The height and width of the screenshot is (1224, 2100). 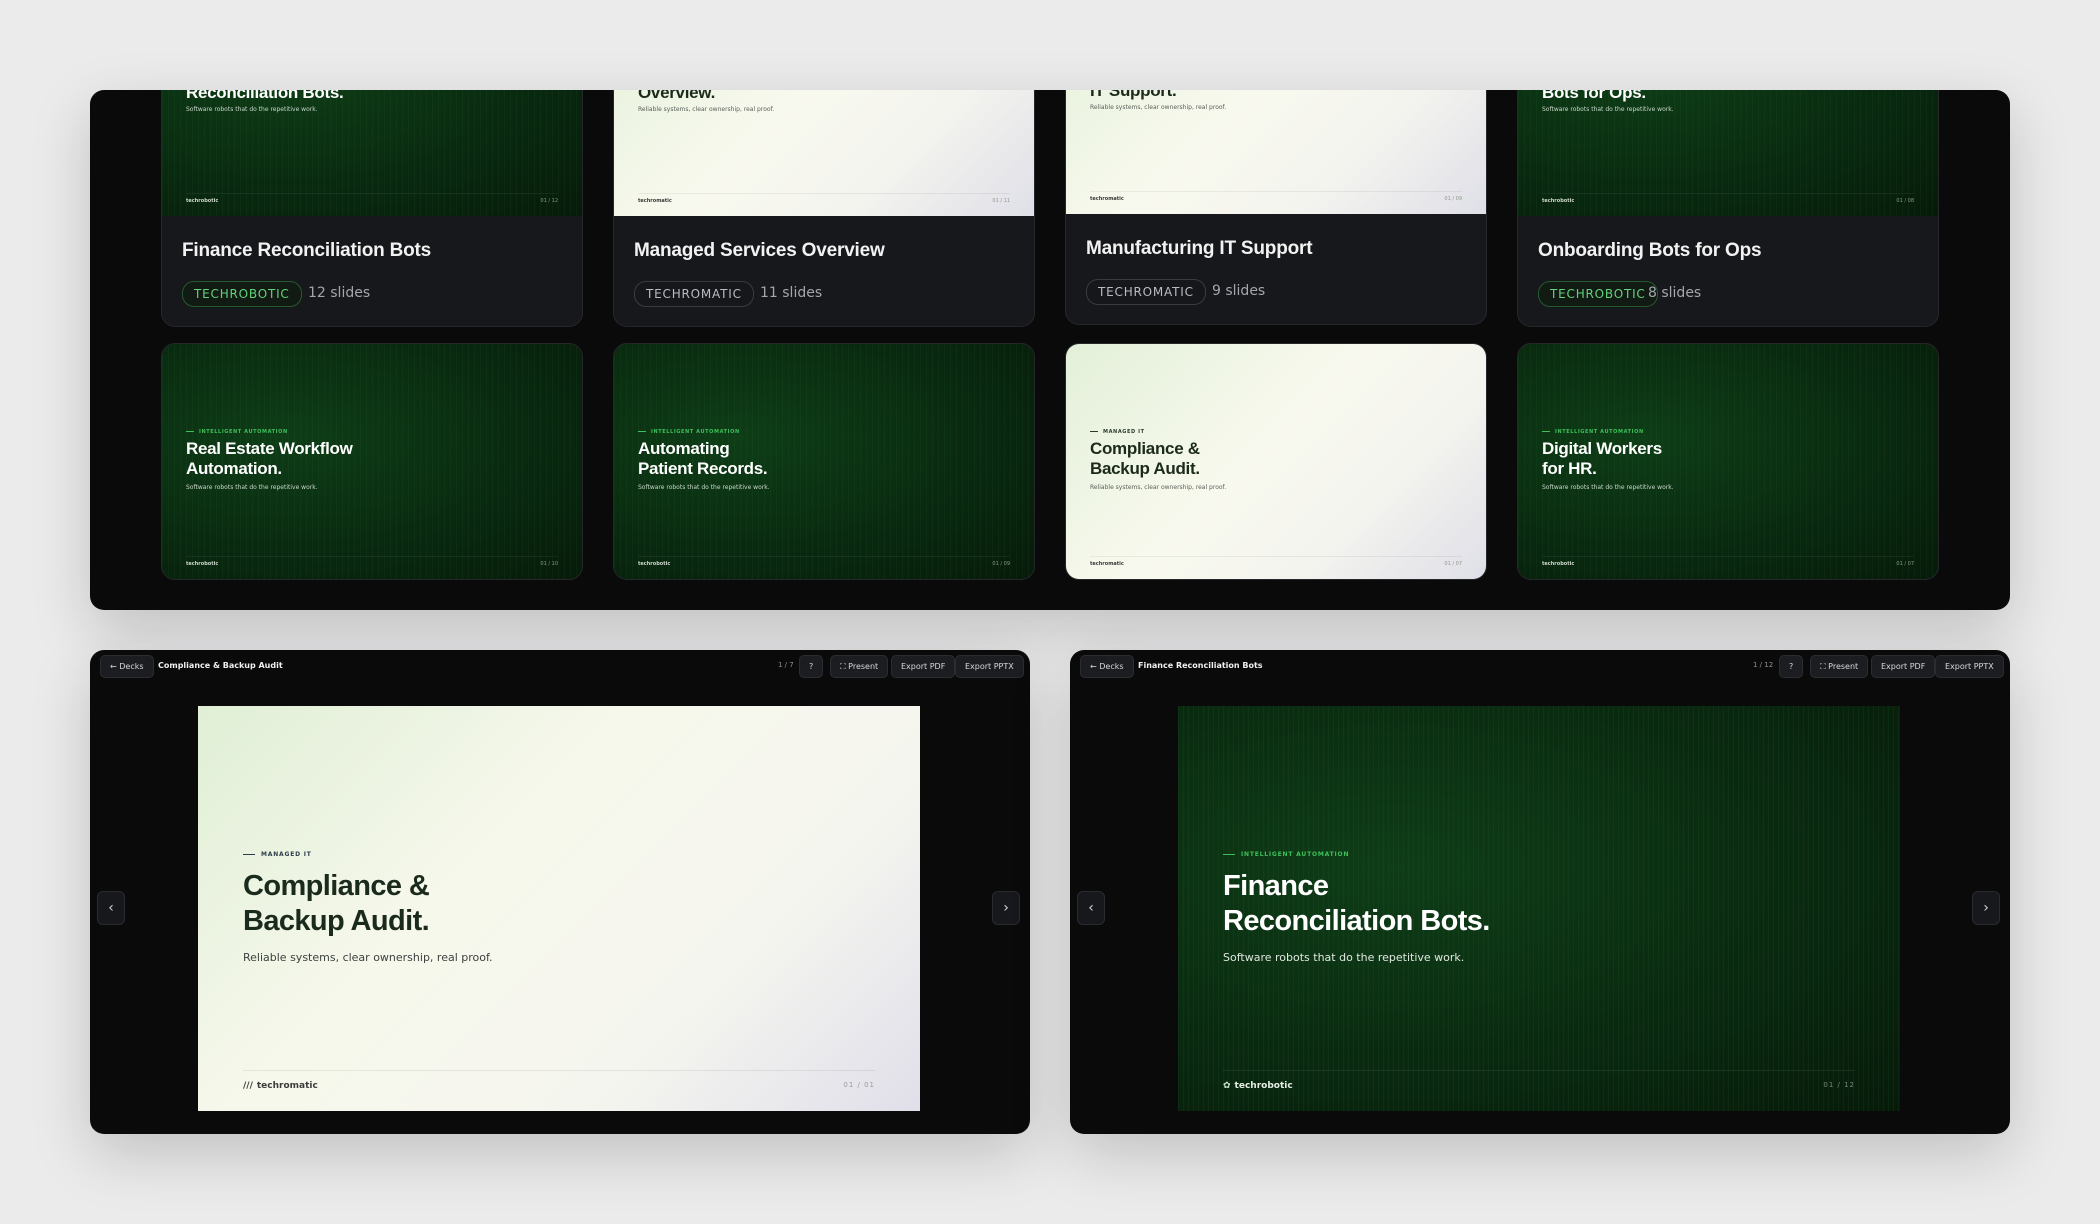 I want to click on slide-page-number: 01 / 12, so click(x=1839, y=1085).